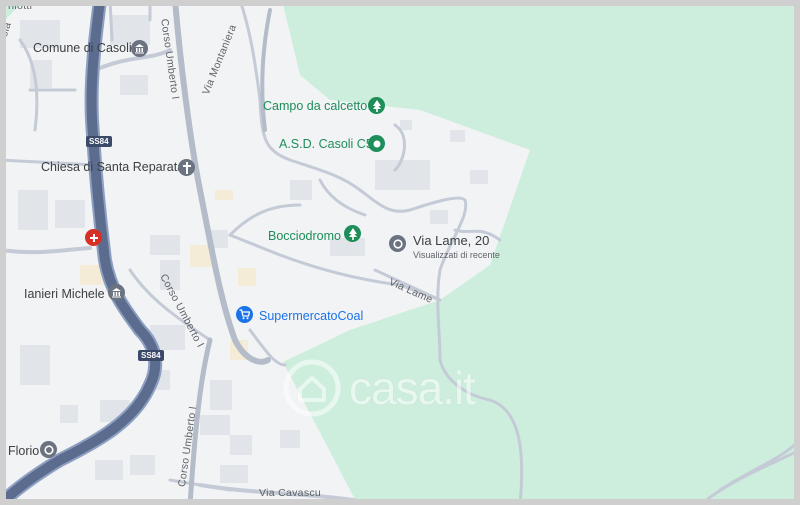  I want to click on poi-label-comune: Comune di Casoli, so click(82, 48).